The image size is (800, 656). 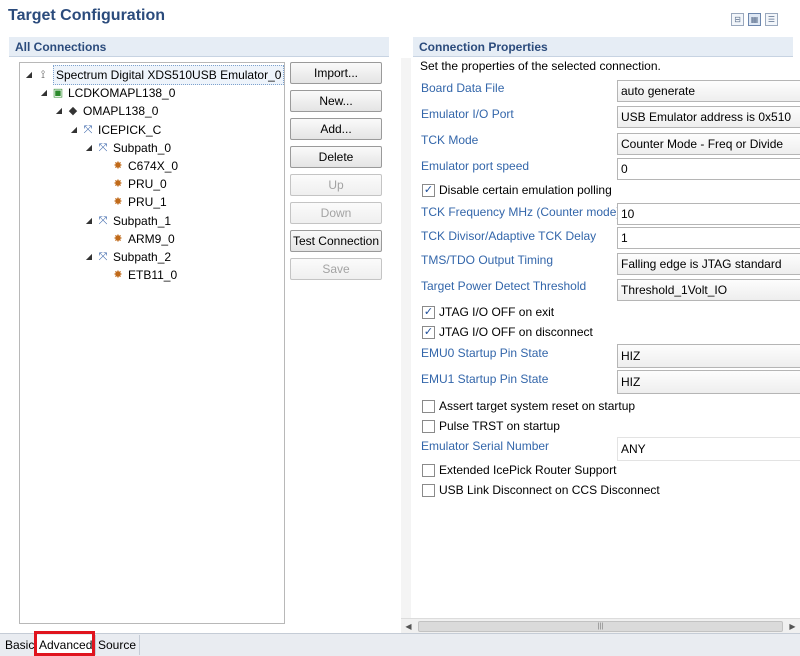 What do you see at coordinates (499, 426) in the screenshot?
I see `pulse-trst-label: Pulse TRST on startup` at bounding box center [499, 426].